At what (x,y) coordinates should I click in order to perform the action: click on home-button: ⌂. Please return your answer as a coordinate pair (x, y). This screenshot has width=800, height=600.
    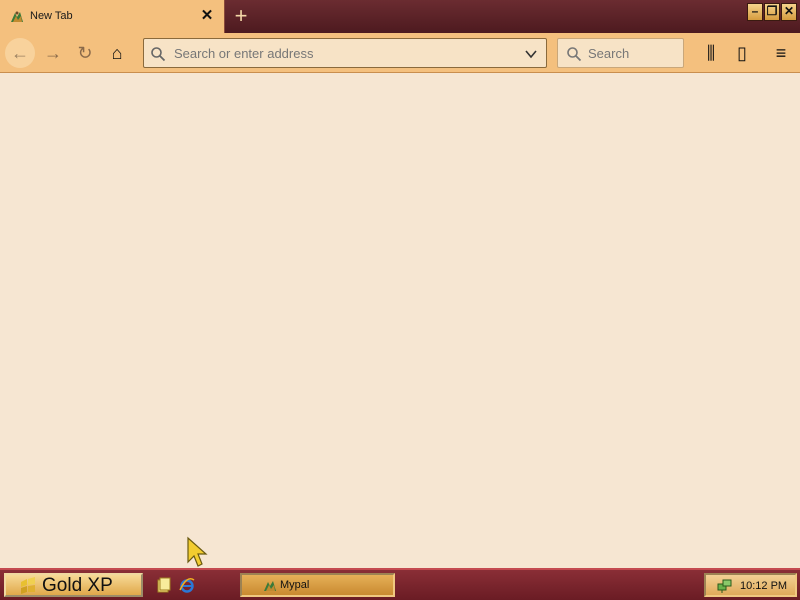
    Looking at the image, I should click on (117, 53).